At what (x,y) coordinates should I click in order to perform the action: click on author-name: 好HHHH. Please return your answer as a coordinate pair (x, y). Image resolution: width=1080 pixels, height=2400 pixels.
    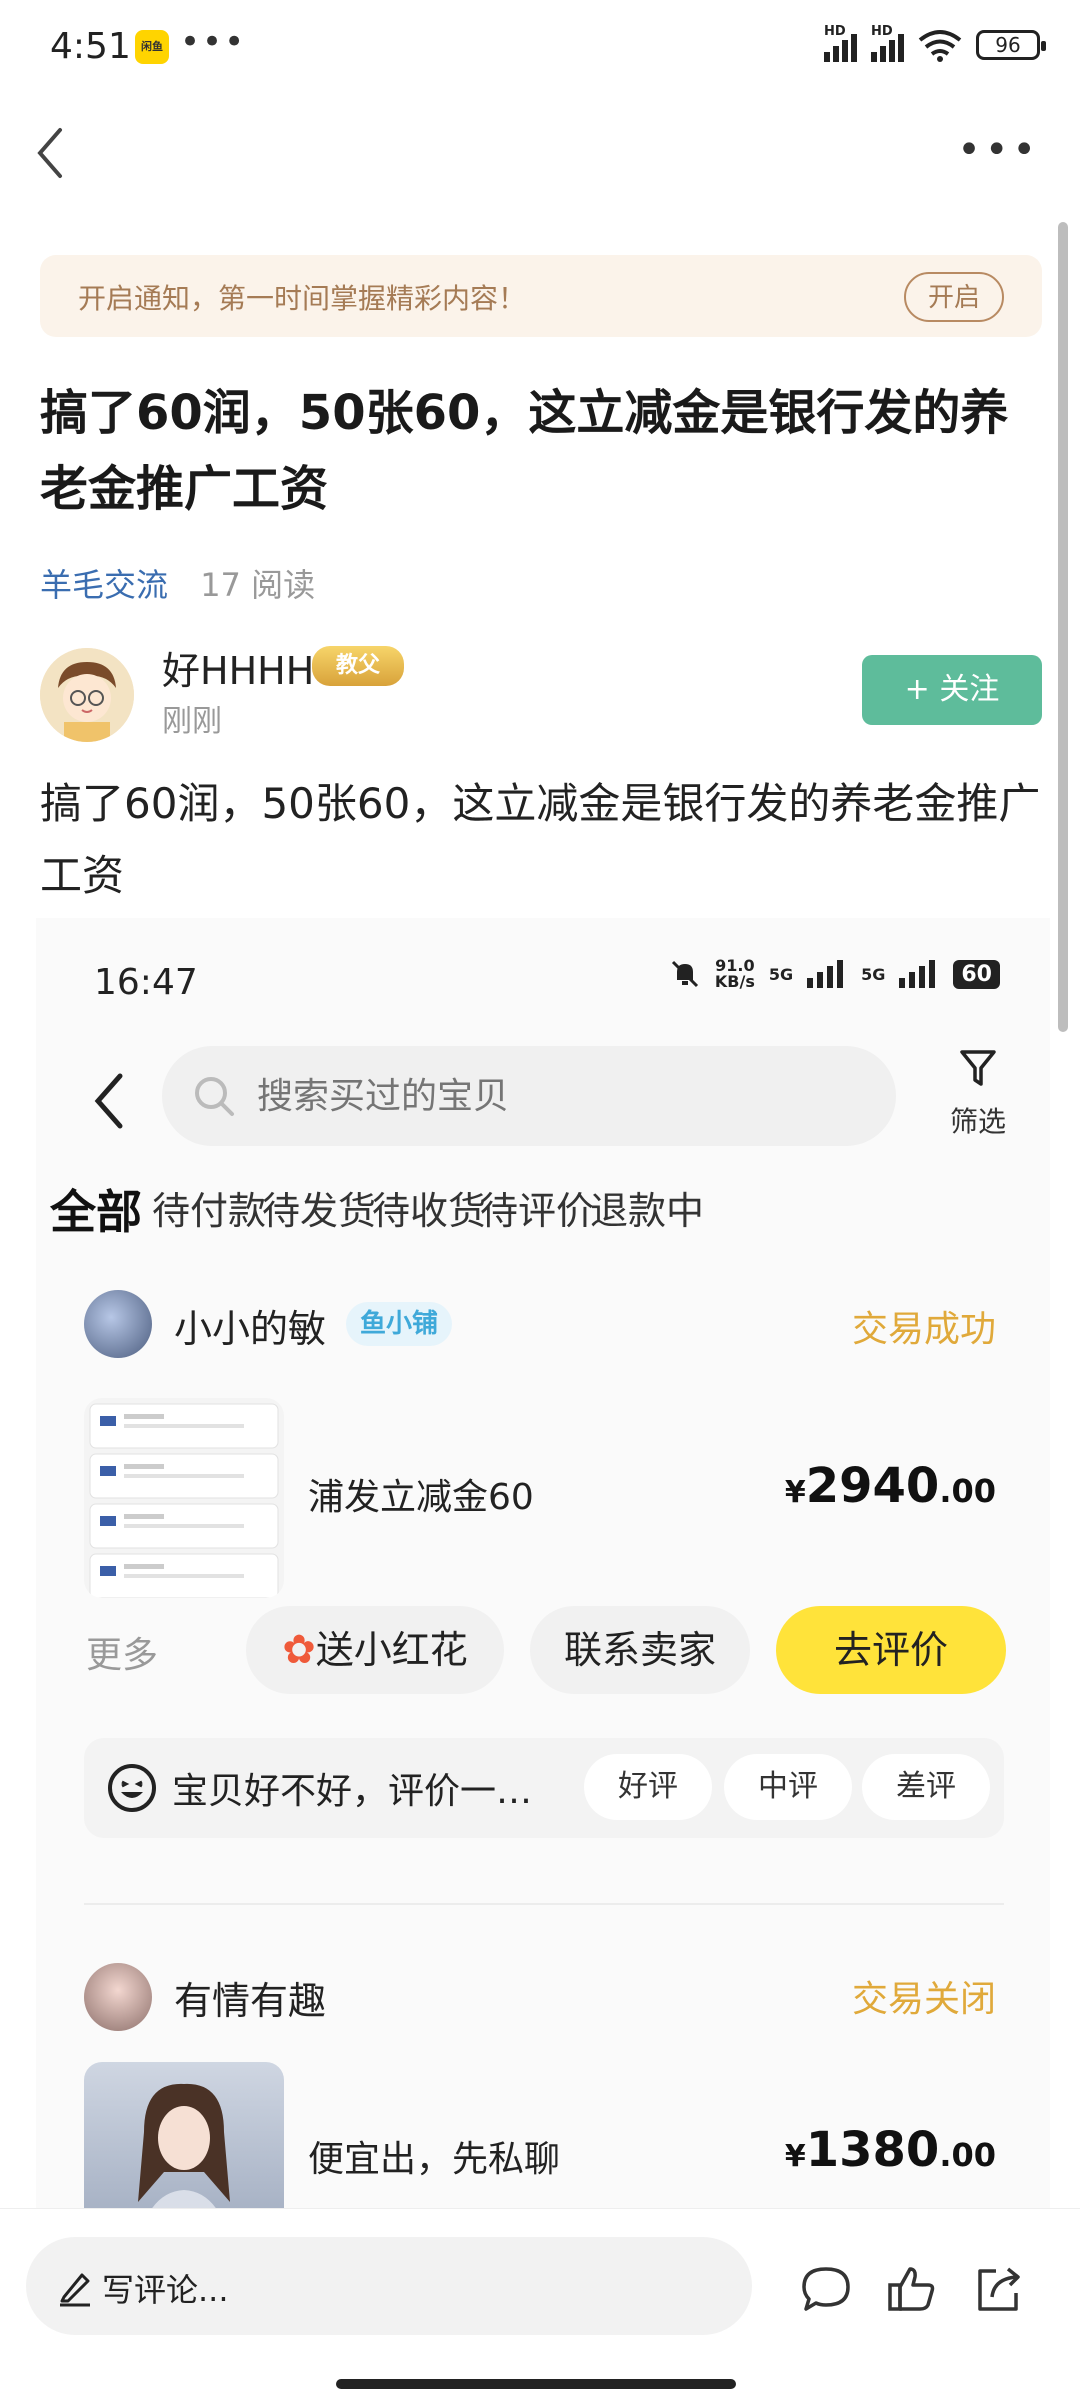
    Looking at the image, I should click on (238, 667).